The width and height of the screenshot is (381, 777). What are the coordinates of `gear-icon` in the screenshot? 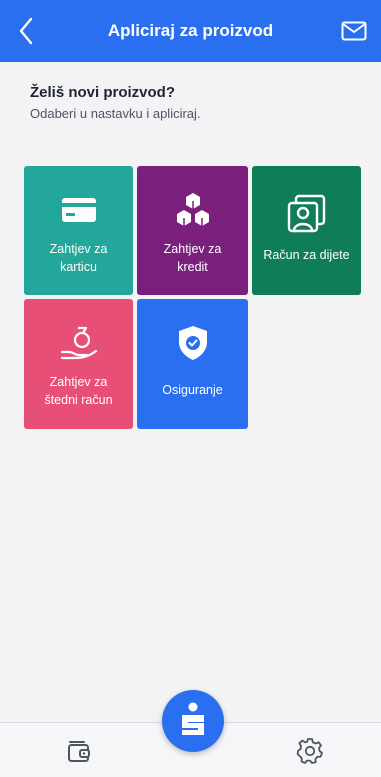 It's located at (309, 751).